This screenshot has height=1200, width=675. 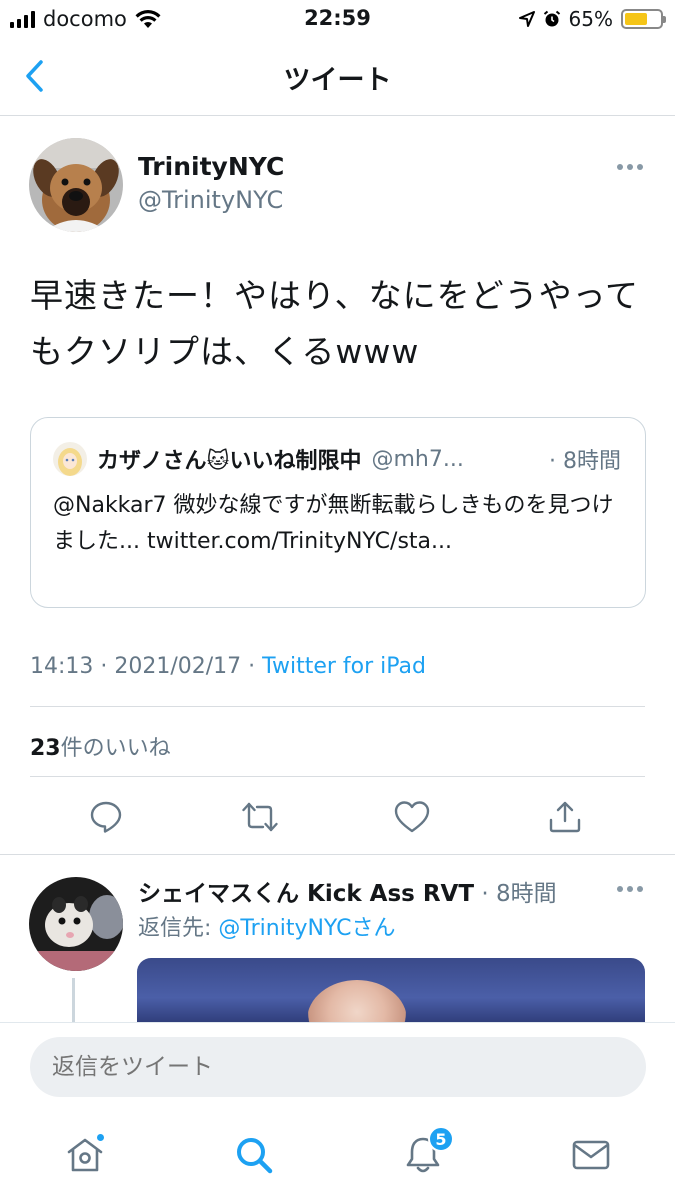 What do you see at coordinates (585, 461) in the screenshot?
I see `quoted-tweet-time: · 8時間` at bounding box center [585, 461].